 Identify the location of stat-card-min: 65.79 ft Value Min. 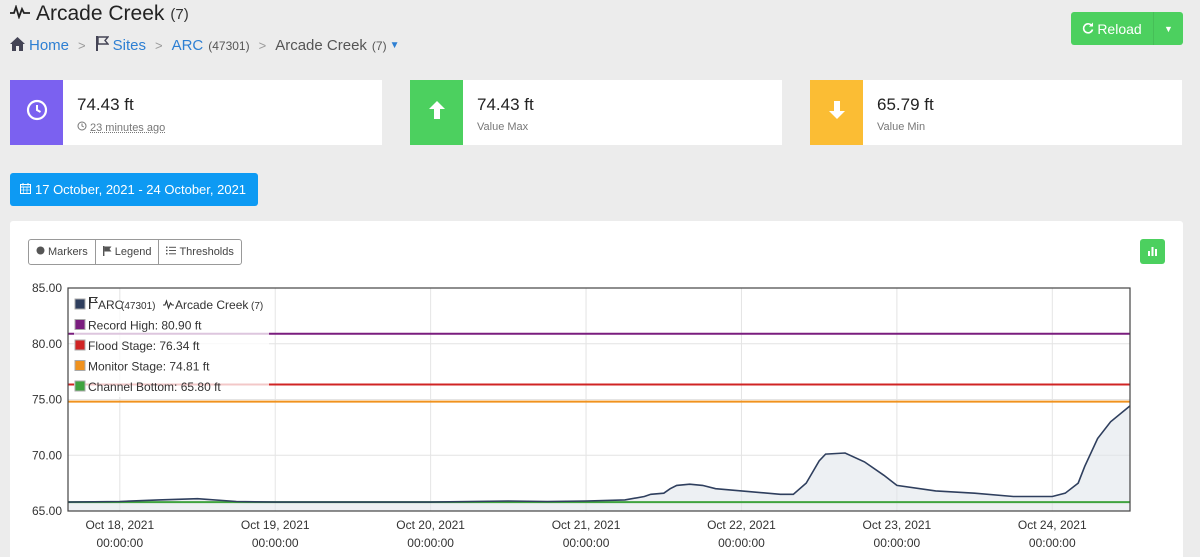
(996, 112).